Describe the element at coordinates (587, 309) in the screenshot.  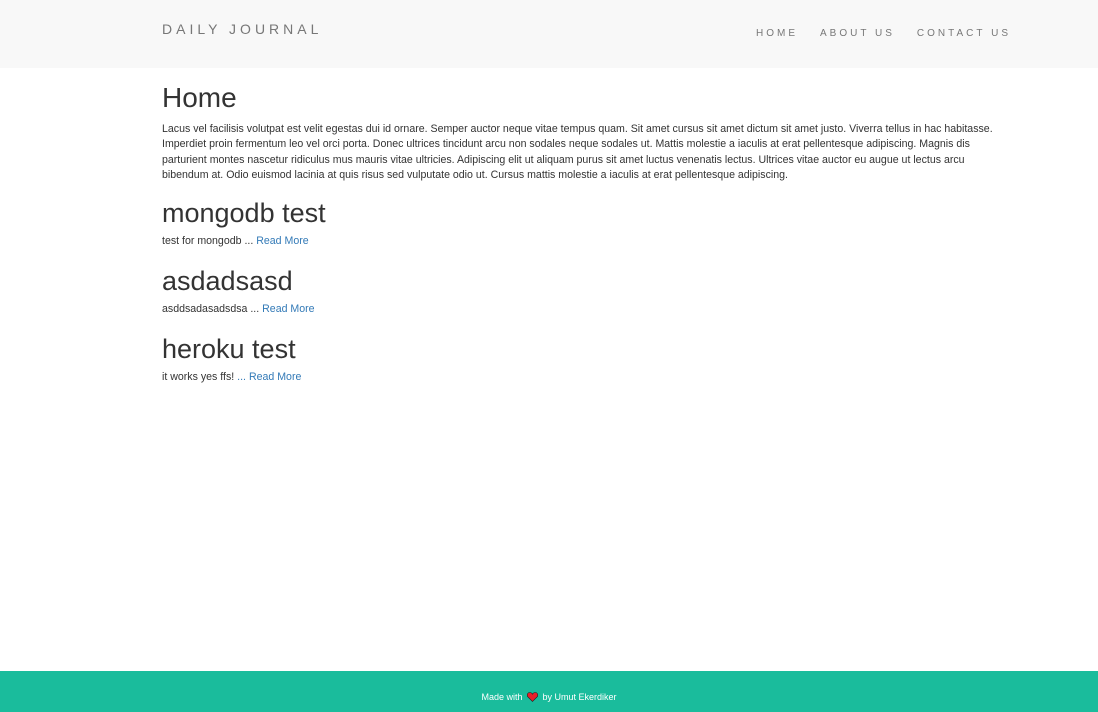
I see `post-excerpt-line: asddsadasadsdsa ... Read More` at that location.